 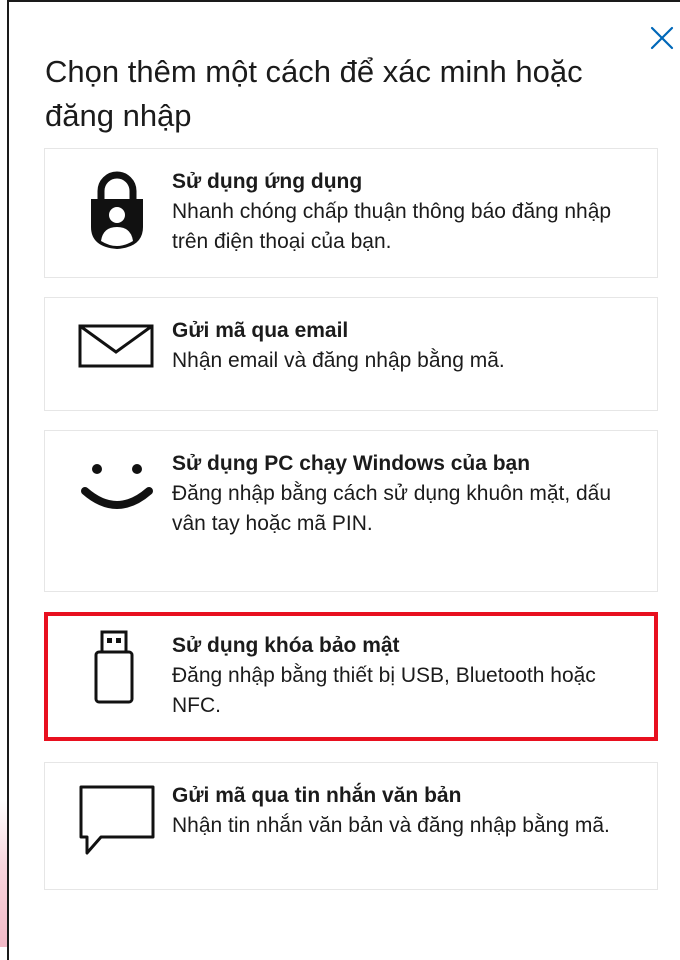 I want to click on authenticator-lock-icon, so click(x=117, y=209).